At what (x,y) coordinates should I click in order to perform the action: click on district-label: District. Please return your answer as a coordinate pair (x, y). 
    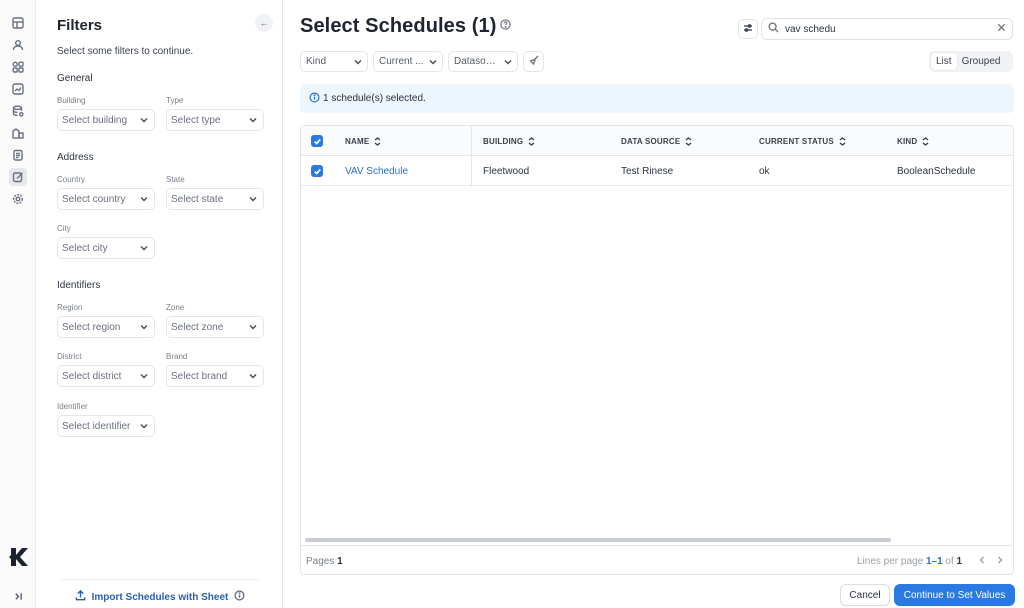
    Looking at the image, I should click on (69, 356).